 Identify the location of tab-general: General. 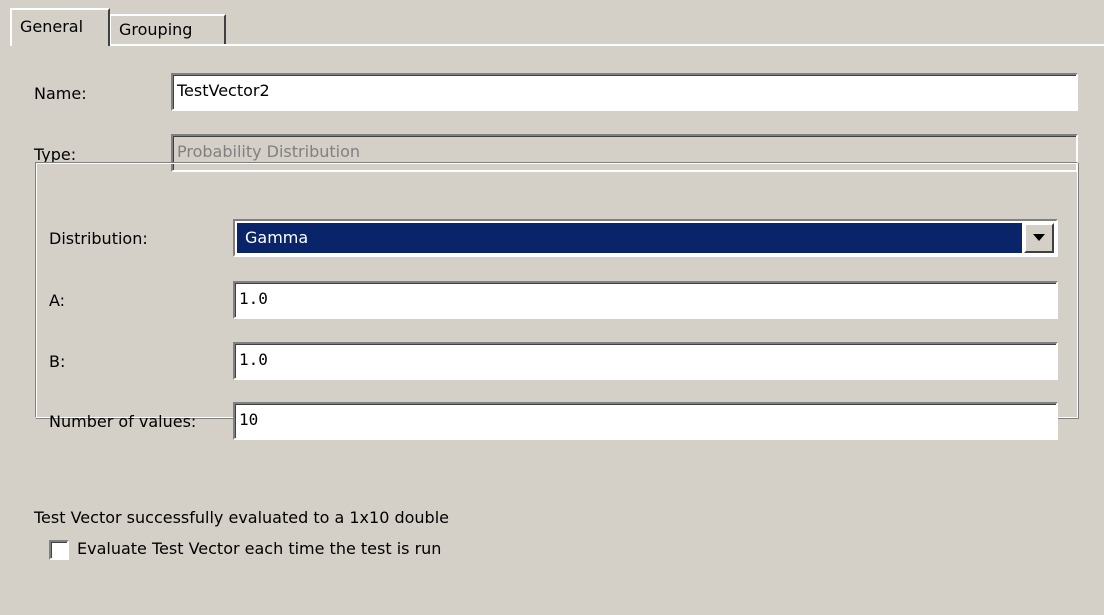
(60, 27).